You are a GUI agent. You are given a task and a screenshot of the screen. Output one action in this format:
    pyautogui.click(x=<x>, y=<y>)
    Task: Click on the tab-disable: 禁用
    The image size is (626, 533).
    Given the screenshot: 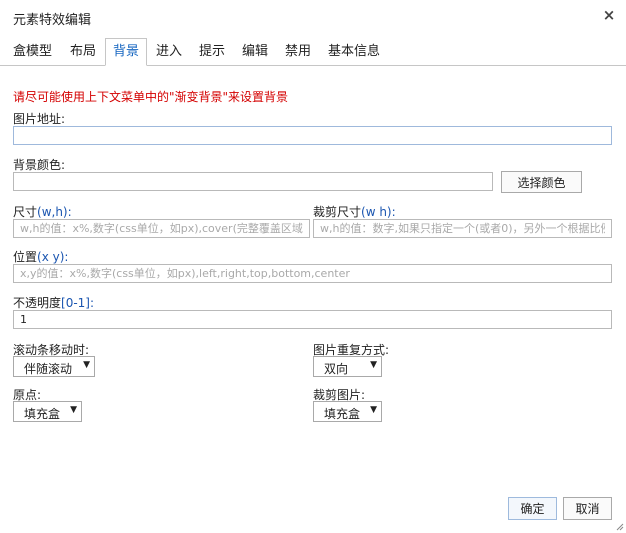 What is the action you would take?
    pyautogui.click(x=298, y=52)
    